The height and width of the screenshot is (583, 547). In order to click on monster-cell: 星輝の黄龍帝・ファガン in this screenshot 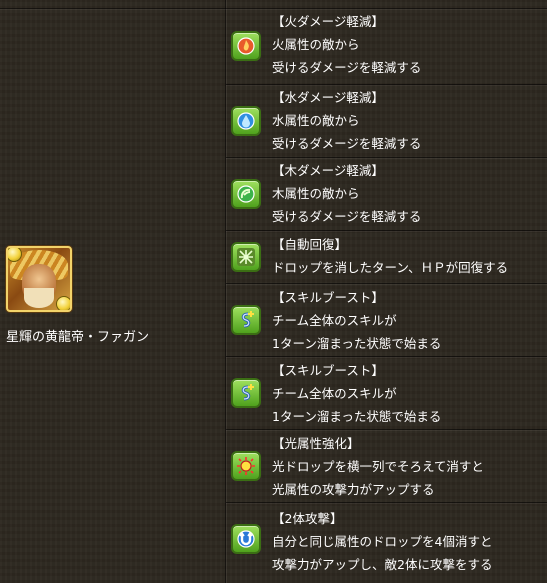, I will do `click(115, 295)`.